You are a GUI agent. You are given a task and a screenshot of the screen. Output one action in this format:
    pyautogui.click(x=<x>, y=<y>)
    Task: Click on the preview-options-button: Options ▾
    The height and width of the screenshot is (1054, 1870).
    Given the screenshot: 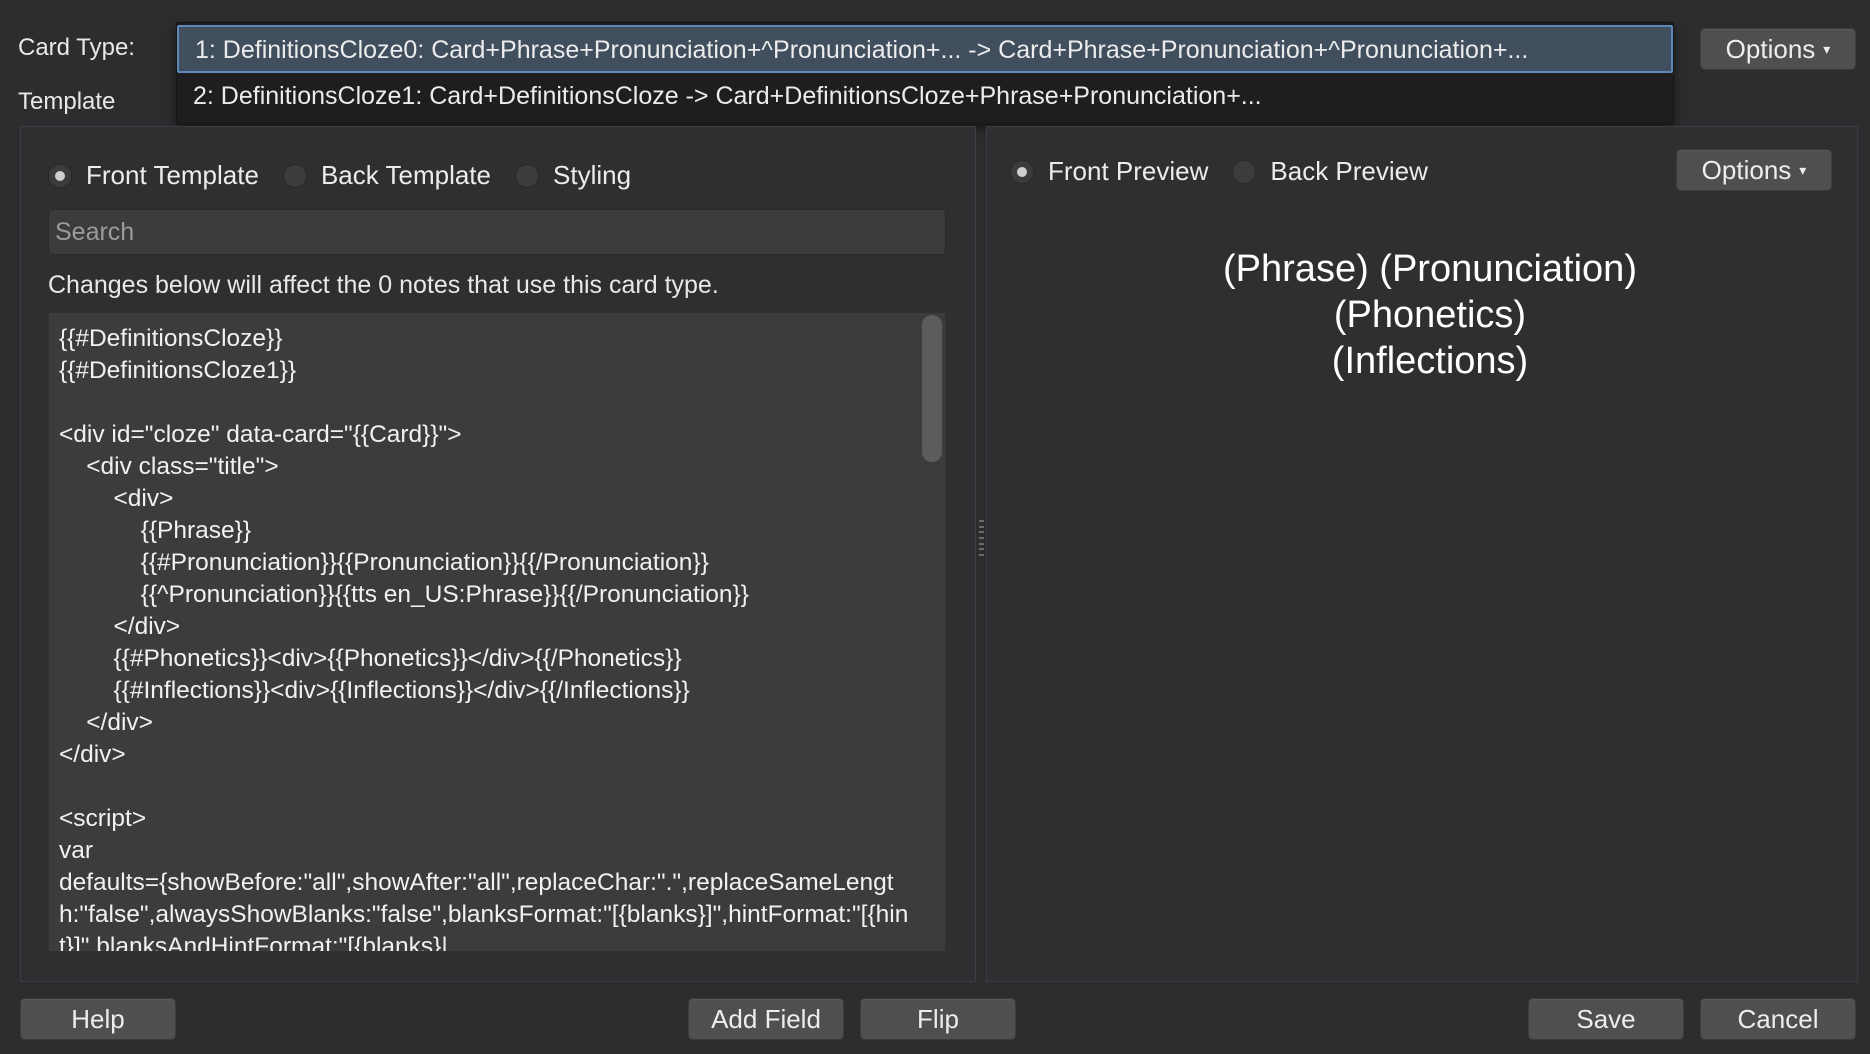 What is the action you would take?
    pyautogui.click(x=1754, y=170)
    